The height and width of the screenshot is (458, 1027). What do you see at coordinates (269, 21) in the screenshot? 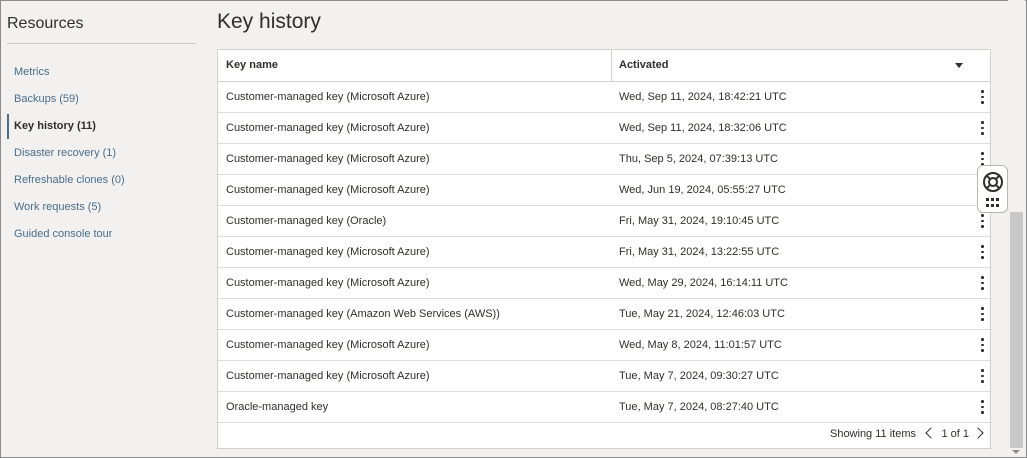
I see `page-title: Key history` at bounding box center [269, 21].